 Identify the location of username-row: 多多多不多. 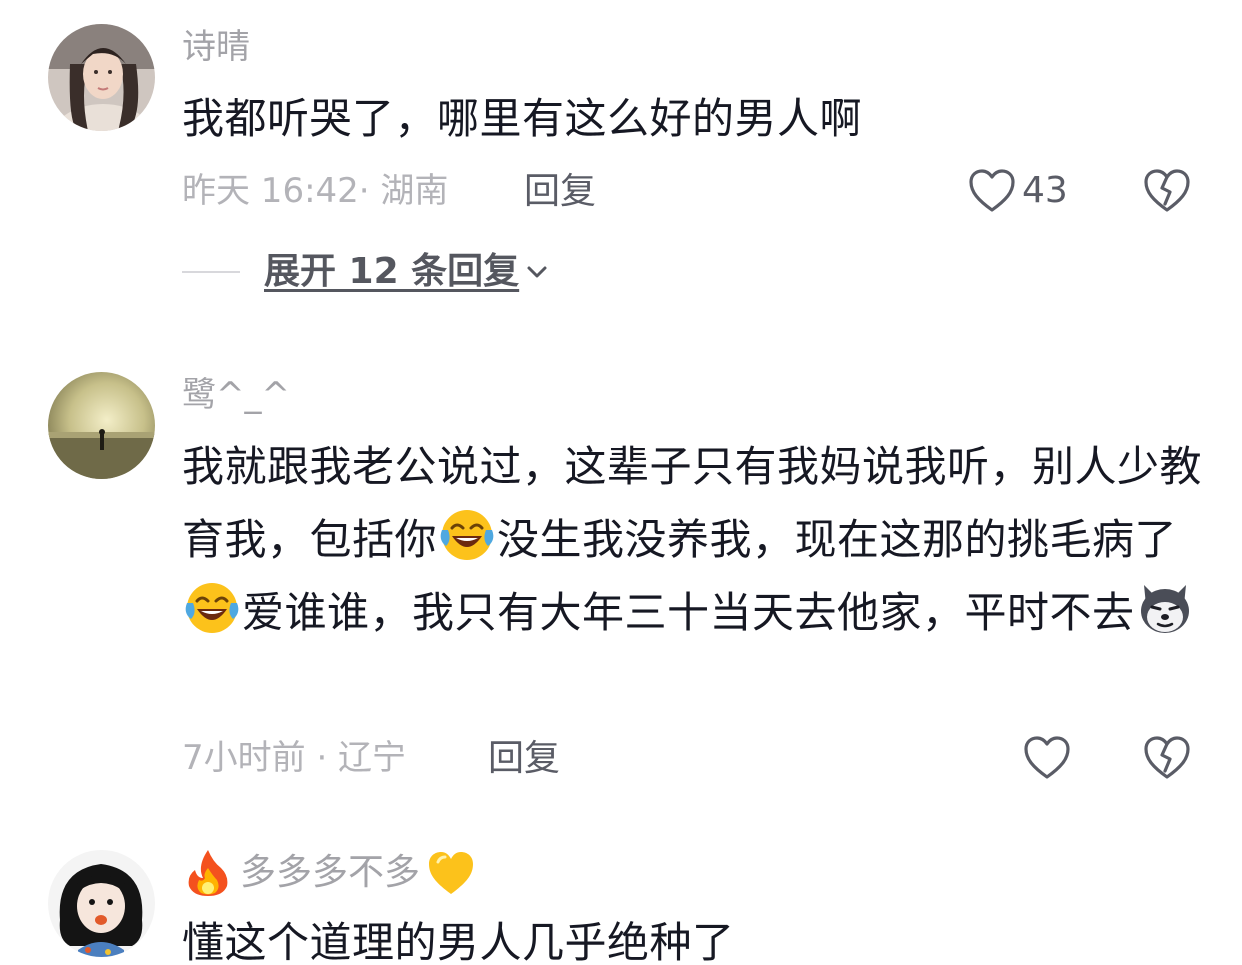
(329, 873).